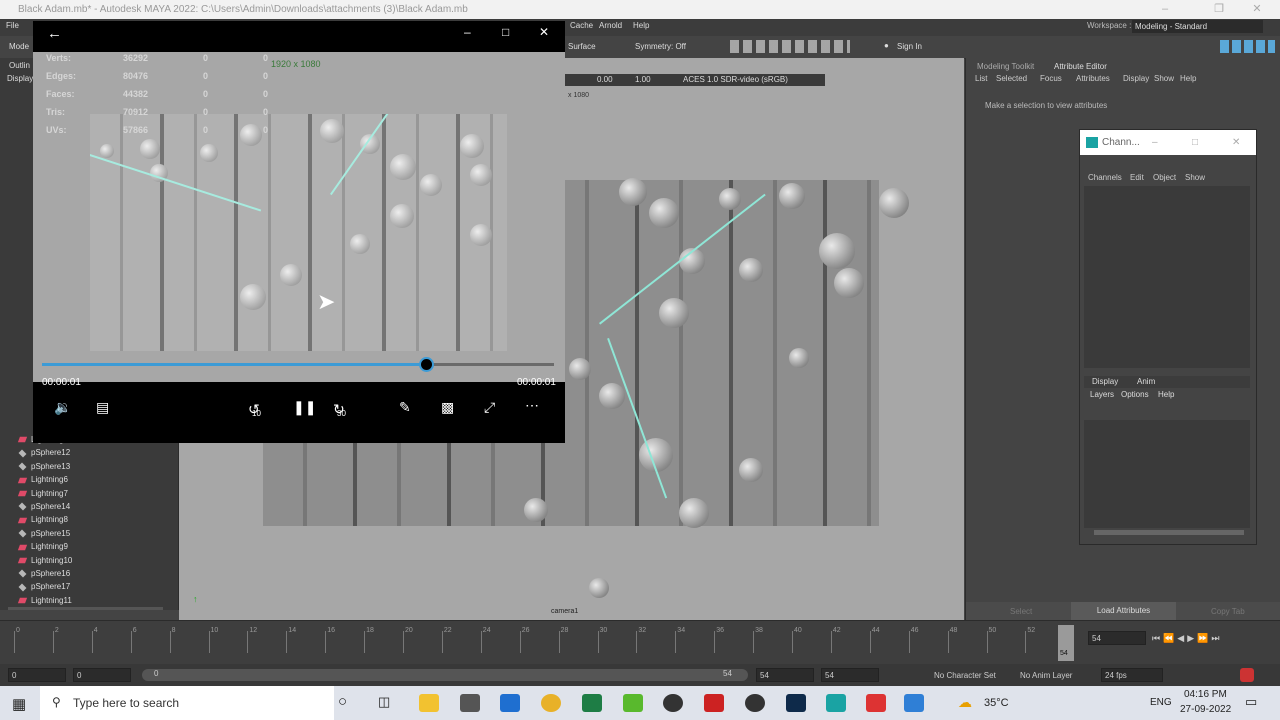 The image size is (1280, 720). Describe the element at coordinates (909, 46) in the screenshot. I see `sign-in-button: Sign In` at that location.